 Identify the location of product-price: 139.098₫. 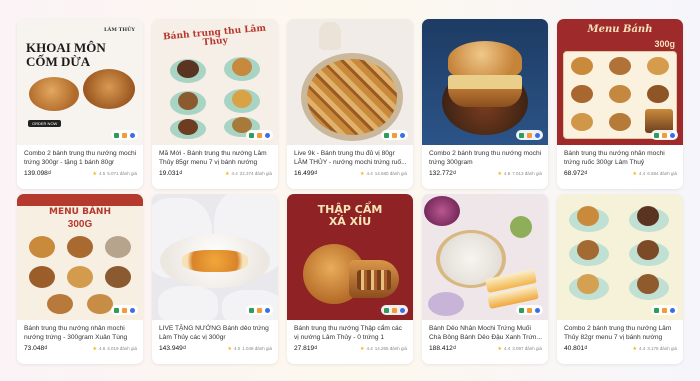
(38, 173).